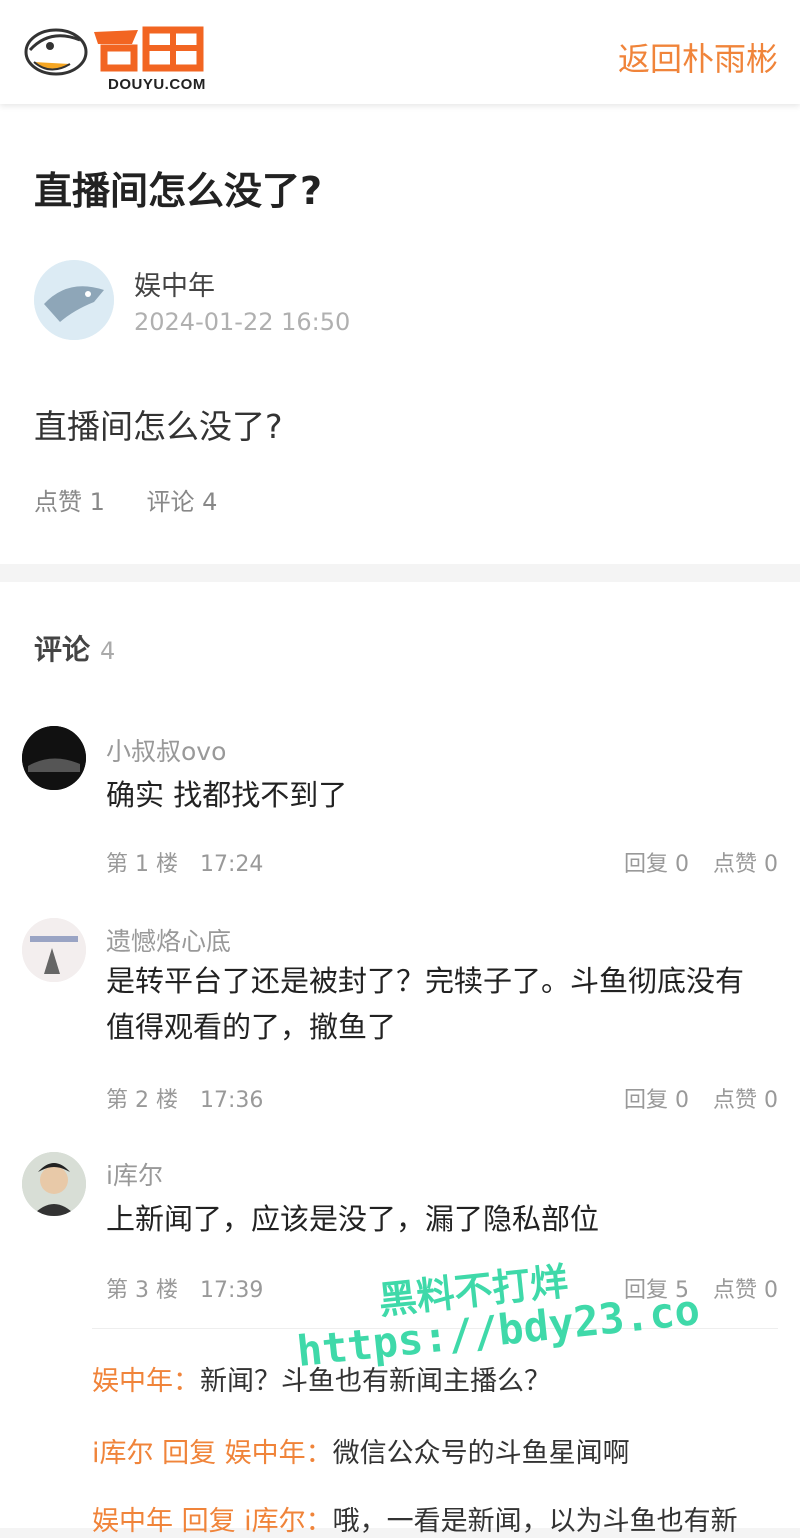 The image size is (800, 1538). I want to click on comments-heading: 评论 4, so click(74, 648).